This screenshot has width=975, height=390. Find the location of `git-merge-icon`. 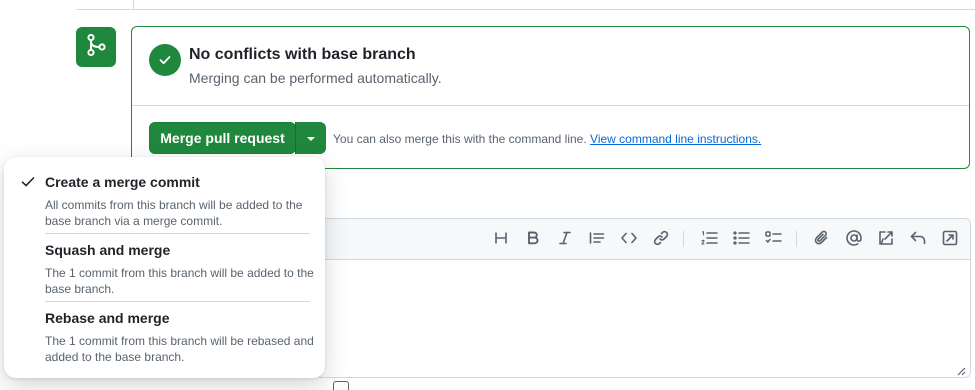

git-merge-icon is located at coordinates (96, 47).